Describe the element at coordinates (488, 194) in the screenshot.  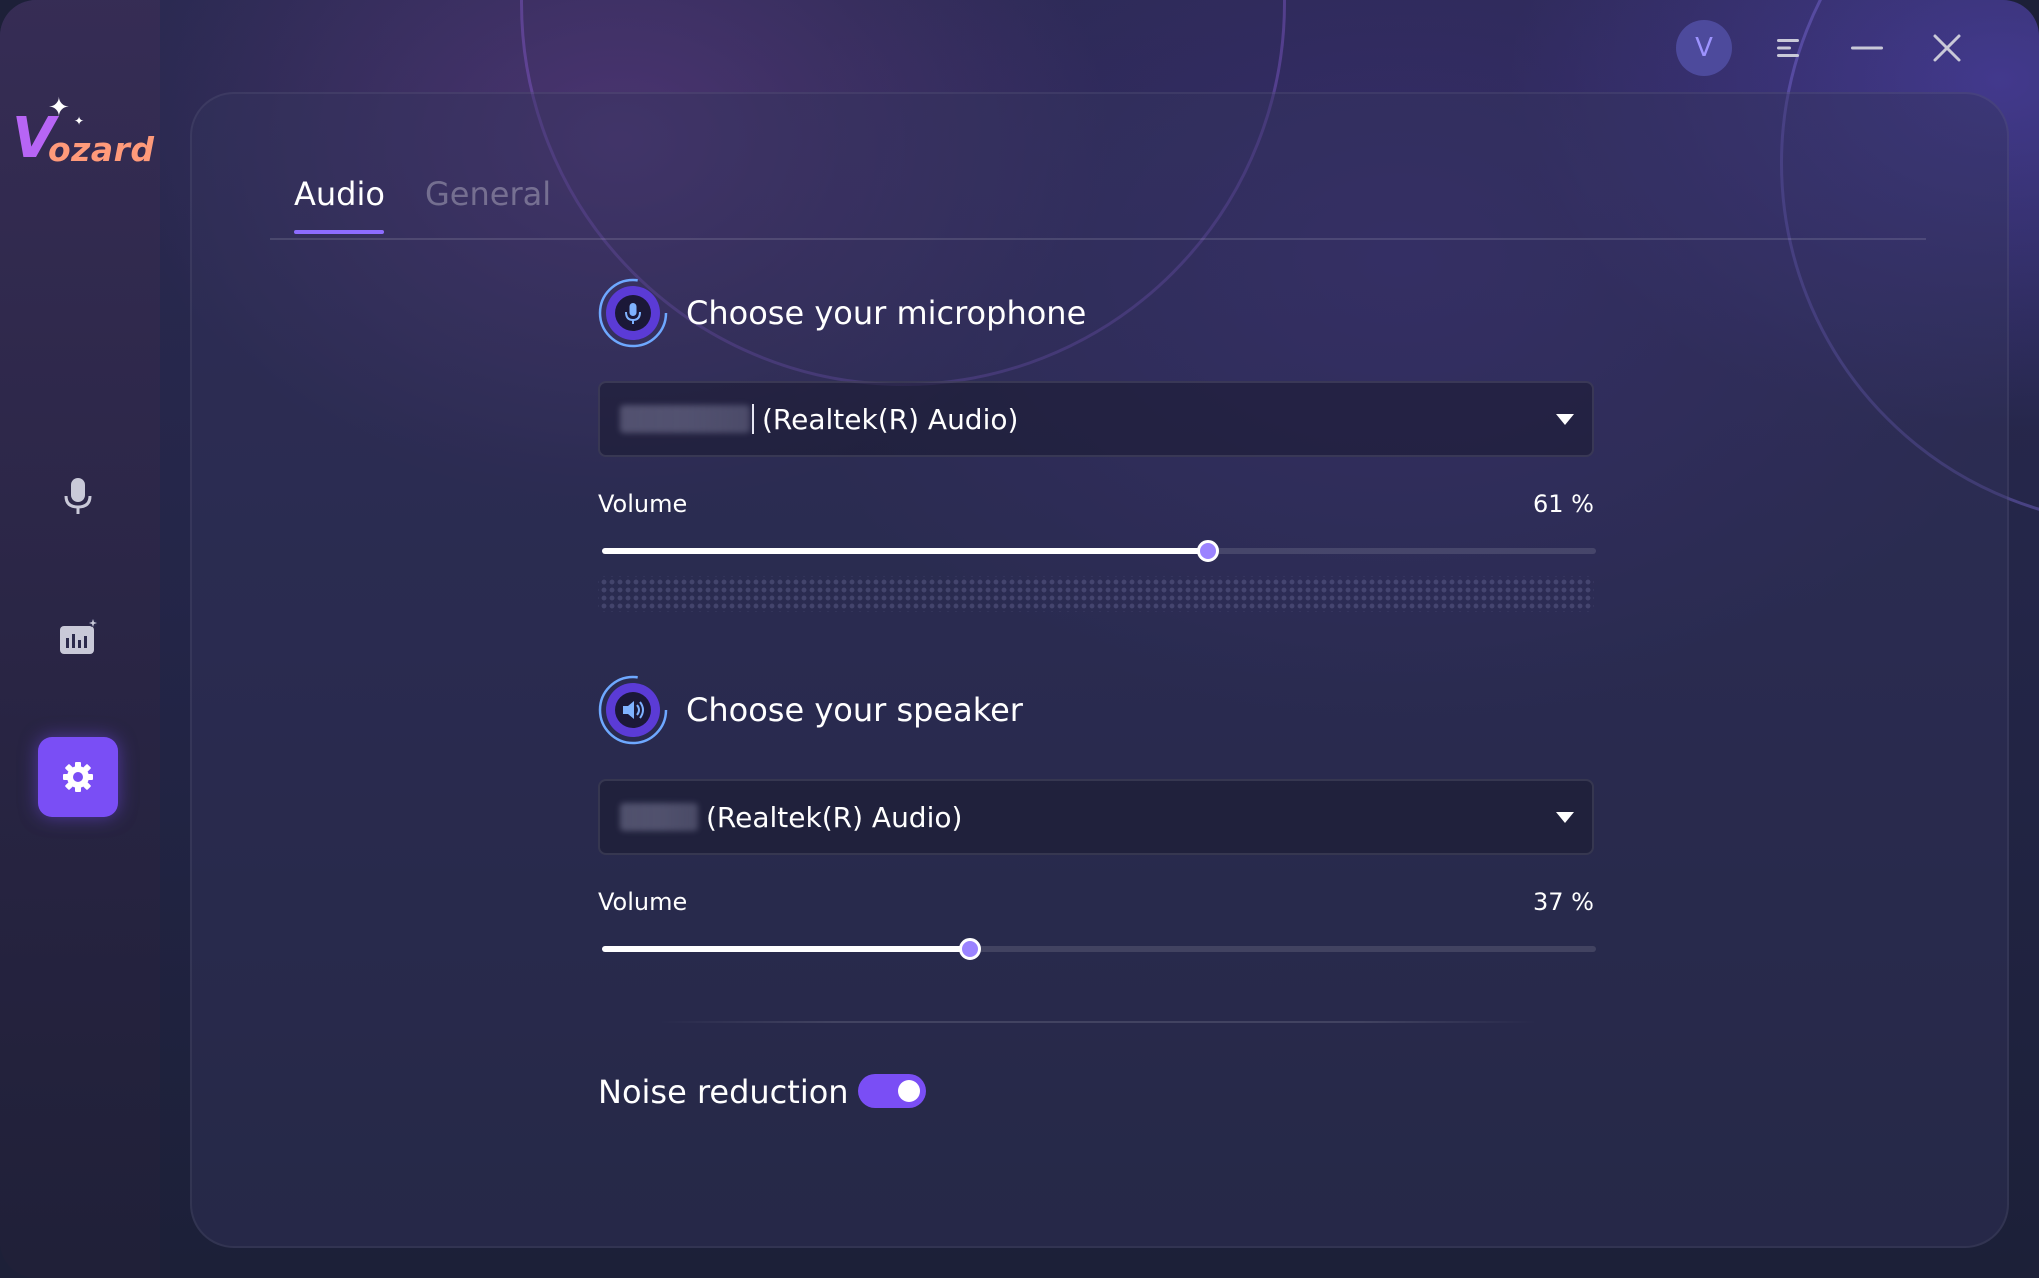
I see `tab-general: General` at that location.